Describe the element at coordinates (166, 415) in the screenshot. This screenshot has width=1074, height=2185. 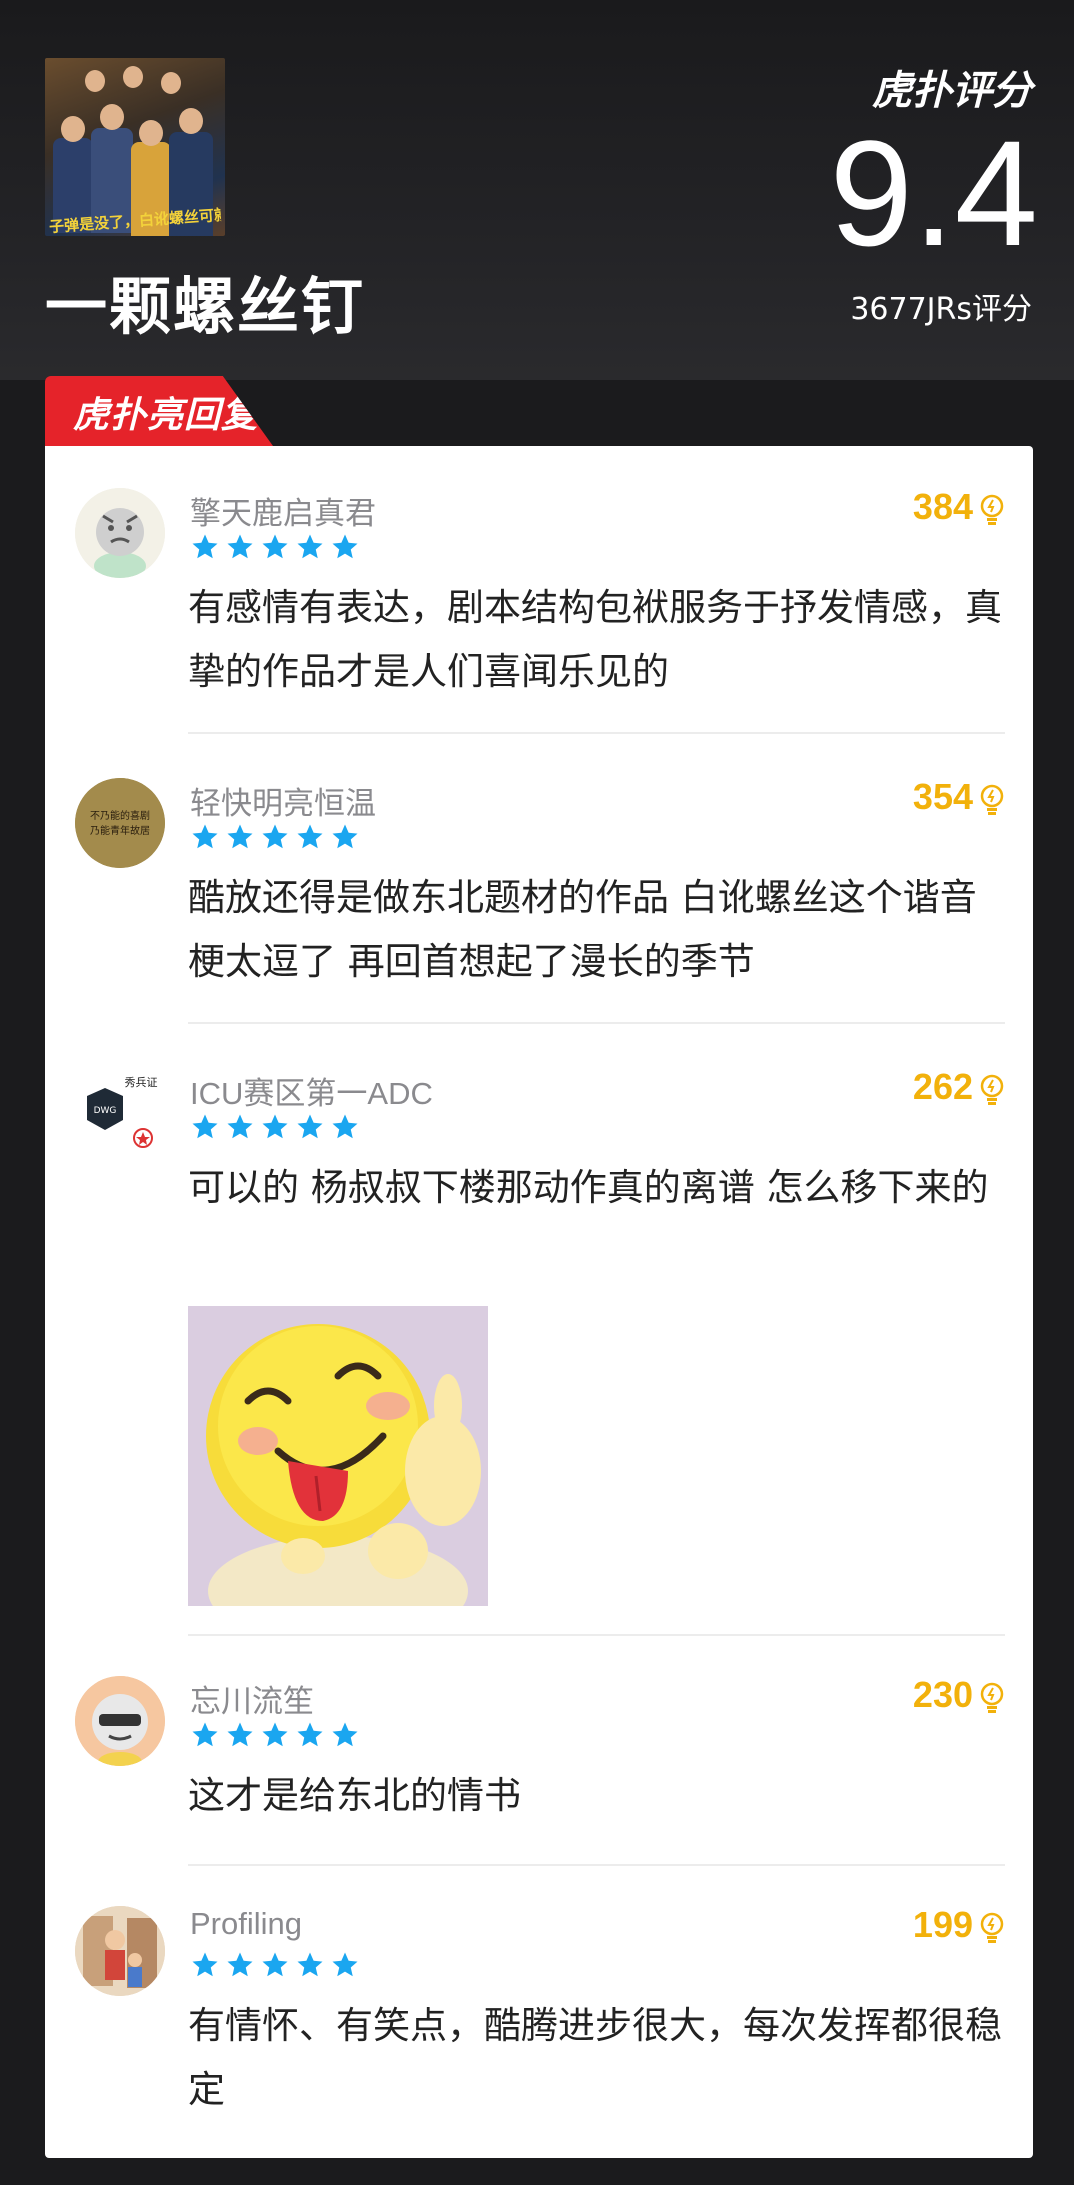
I see `section-tag-label: 虎扑亮回复` at that location.